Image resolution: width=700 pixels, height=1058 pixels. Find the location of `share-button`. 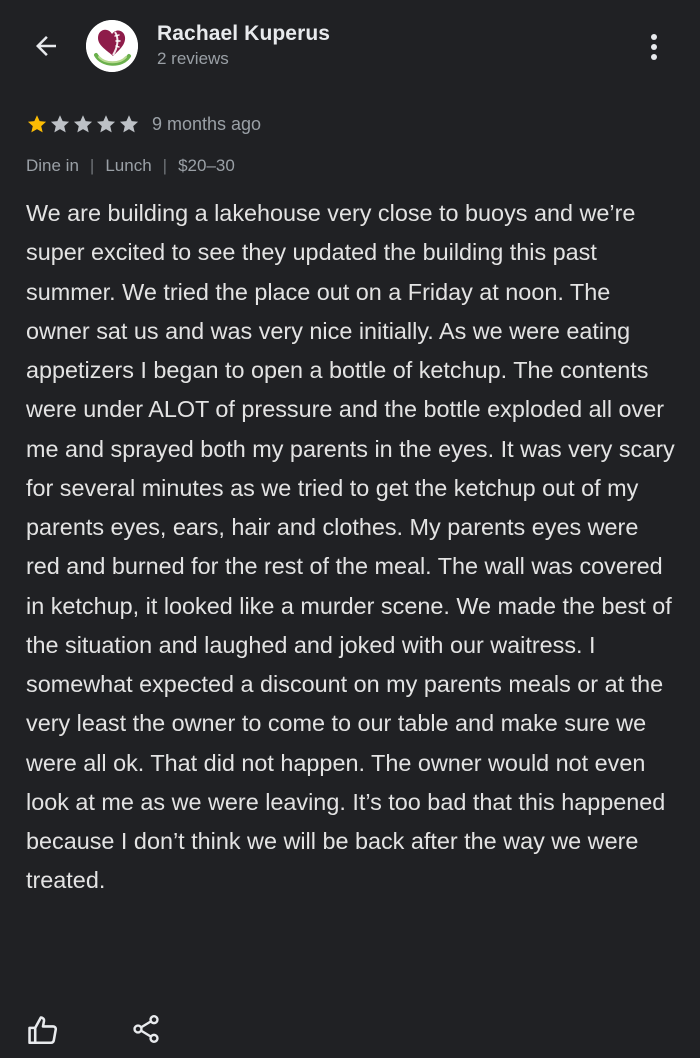

share-button is located at coordinates (148, 1031).